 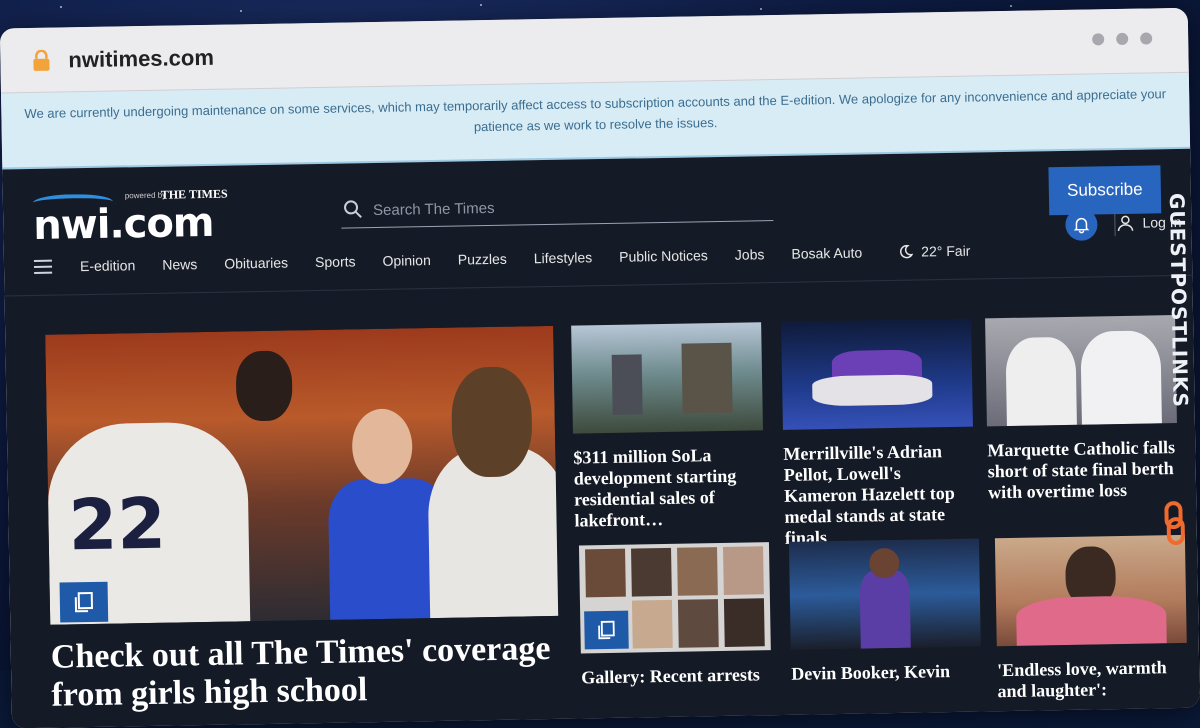 I want to click on menu-icon, so click(x=43, y=266).